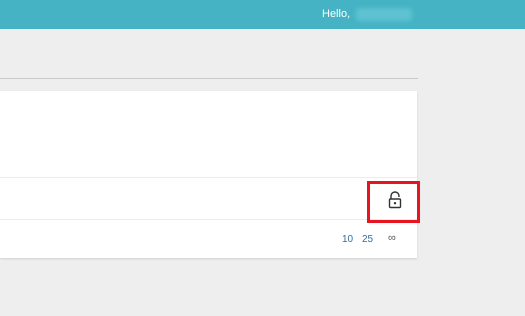 Image resolution: width=525 pixels, height=316 pixels. I want to click on table-footer-separator, so click(208, 219).